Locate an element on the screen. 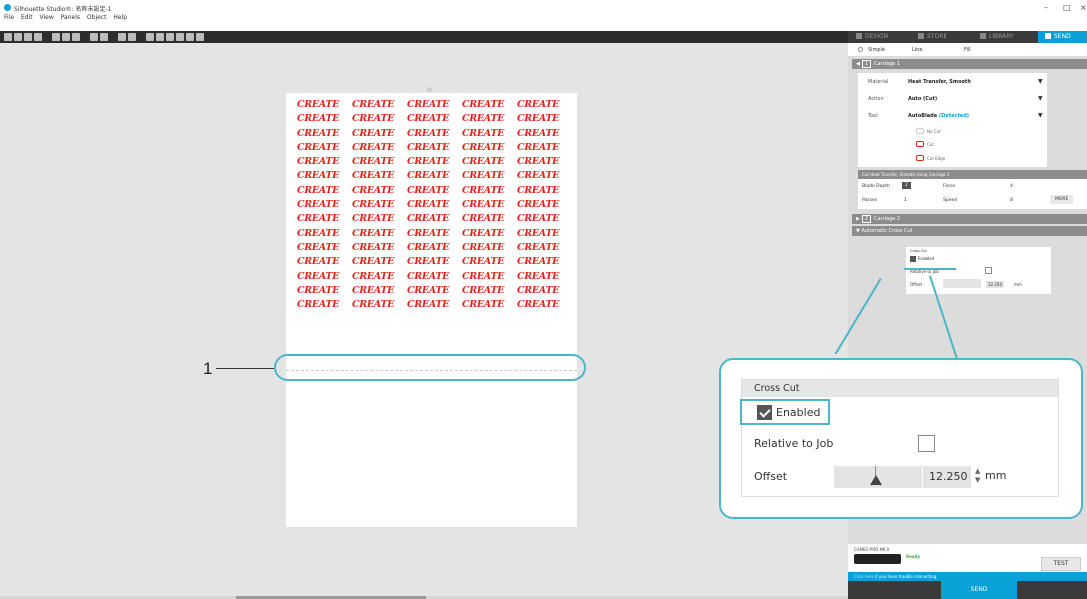  cross-cut-small-checkbox is located at coordinates (913, 259).